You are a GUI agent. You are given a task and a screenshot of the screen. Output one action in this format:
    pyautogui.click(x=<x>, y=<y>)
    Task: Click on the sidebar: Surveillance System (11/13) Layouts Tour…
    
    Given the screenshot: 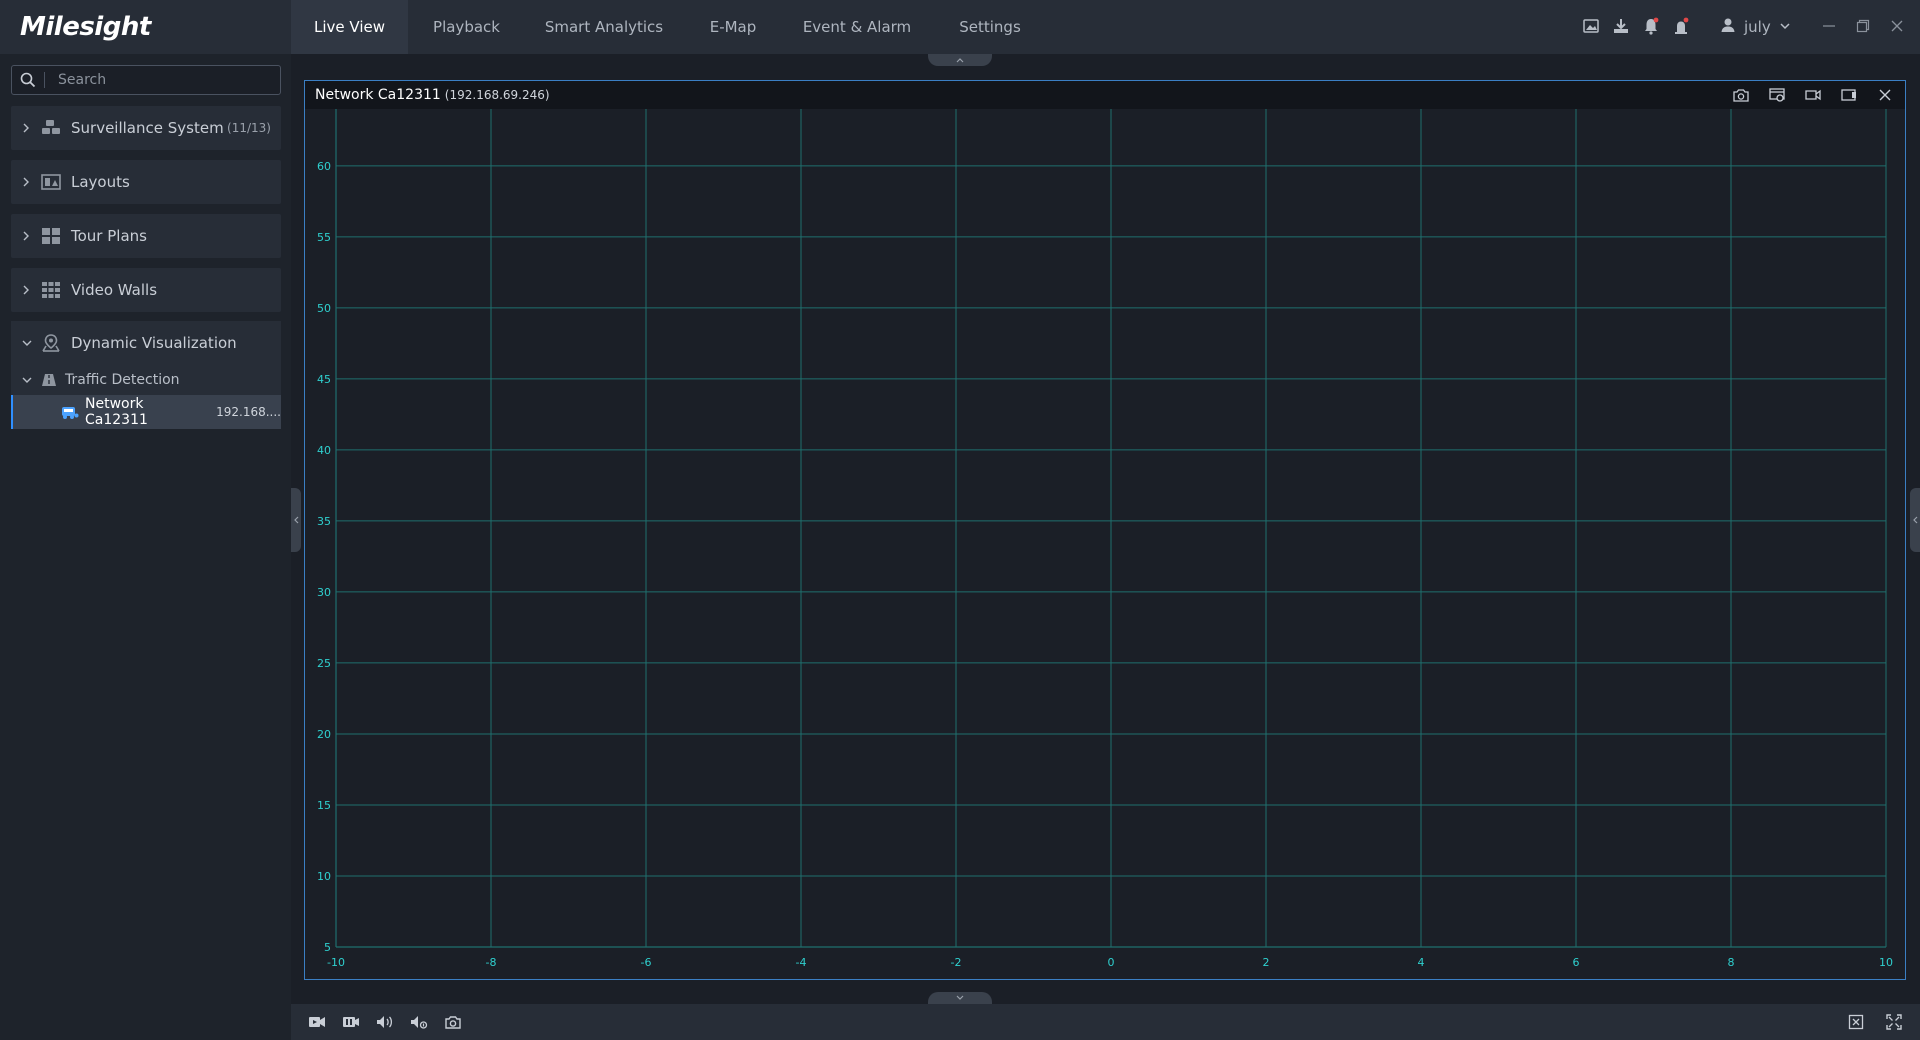 What is the action you would take?
    pyautogui.click(x=145, y=547)
    